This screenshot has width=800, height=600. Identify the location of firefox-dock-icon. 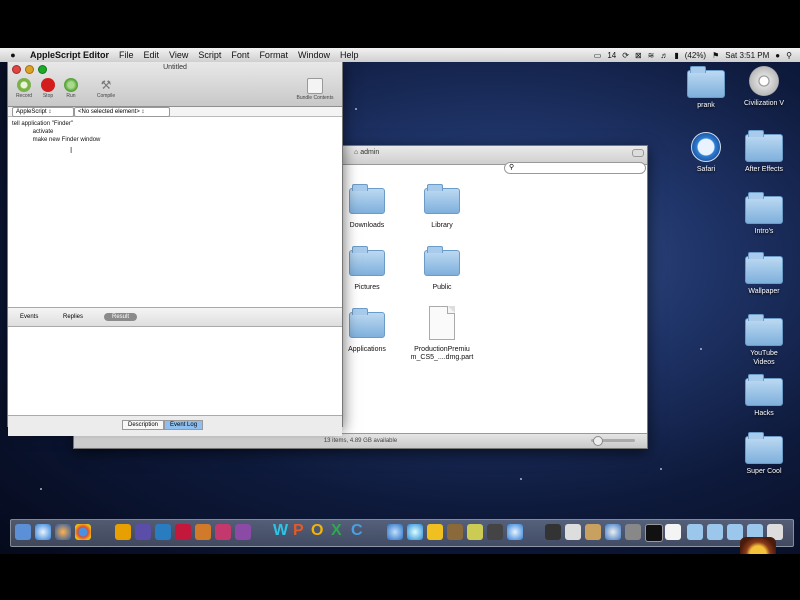
(63, 532).